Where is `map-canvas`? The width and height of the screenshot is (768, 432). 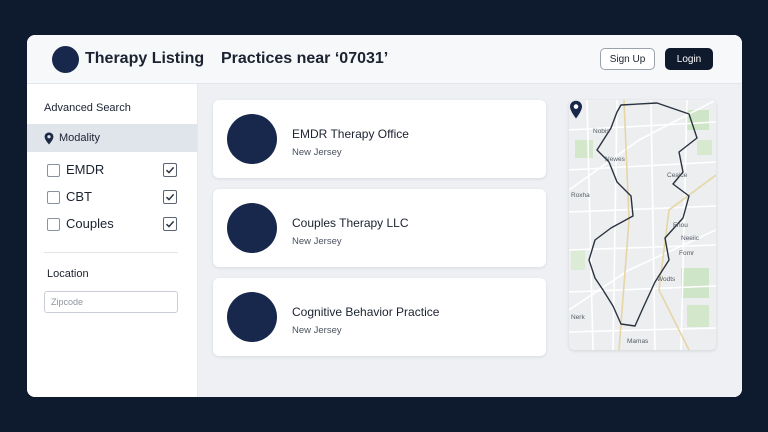
map-canvas is located at coordinates (642, 225).